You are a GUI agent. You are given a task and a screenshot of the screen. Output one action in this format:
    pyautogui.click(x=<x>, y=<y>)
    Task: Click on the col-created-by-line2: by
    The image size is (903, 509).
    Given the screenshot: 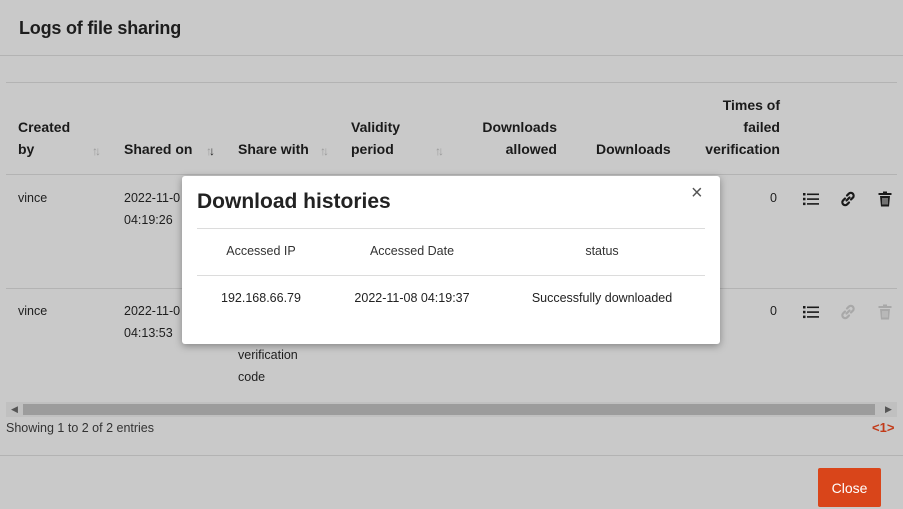 What is the action you would take?
    pyautogui.click(x=26, y=149)
    